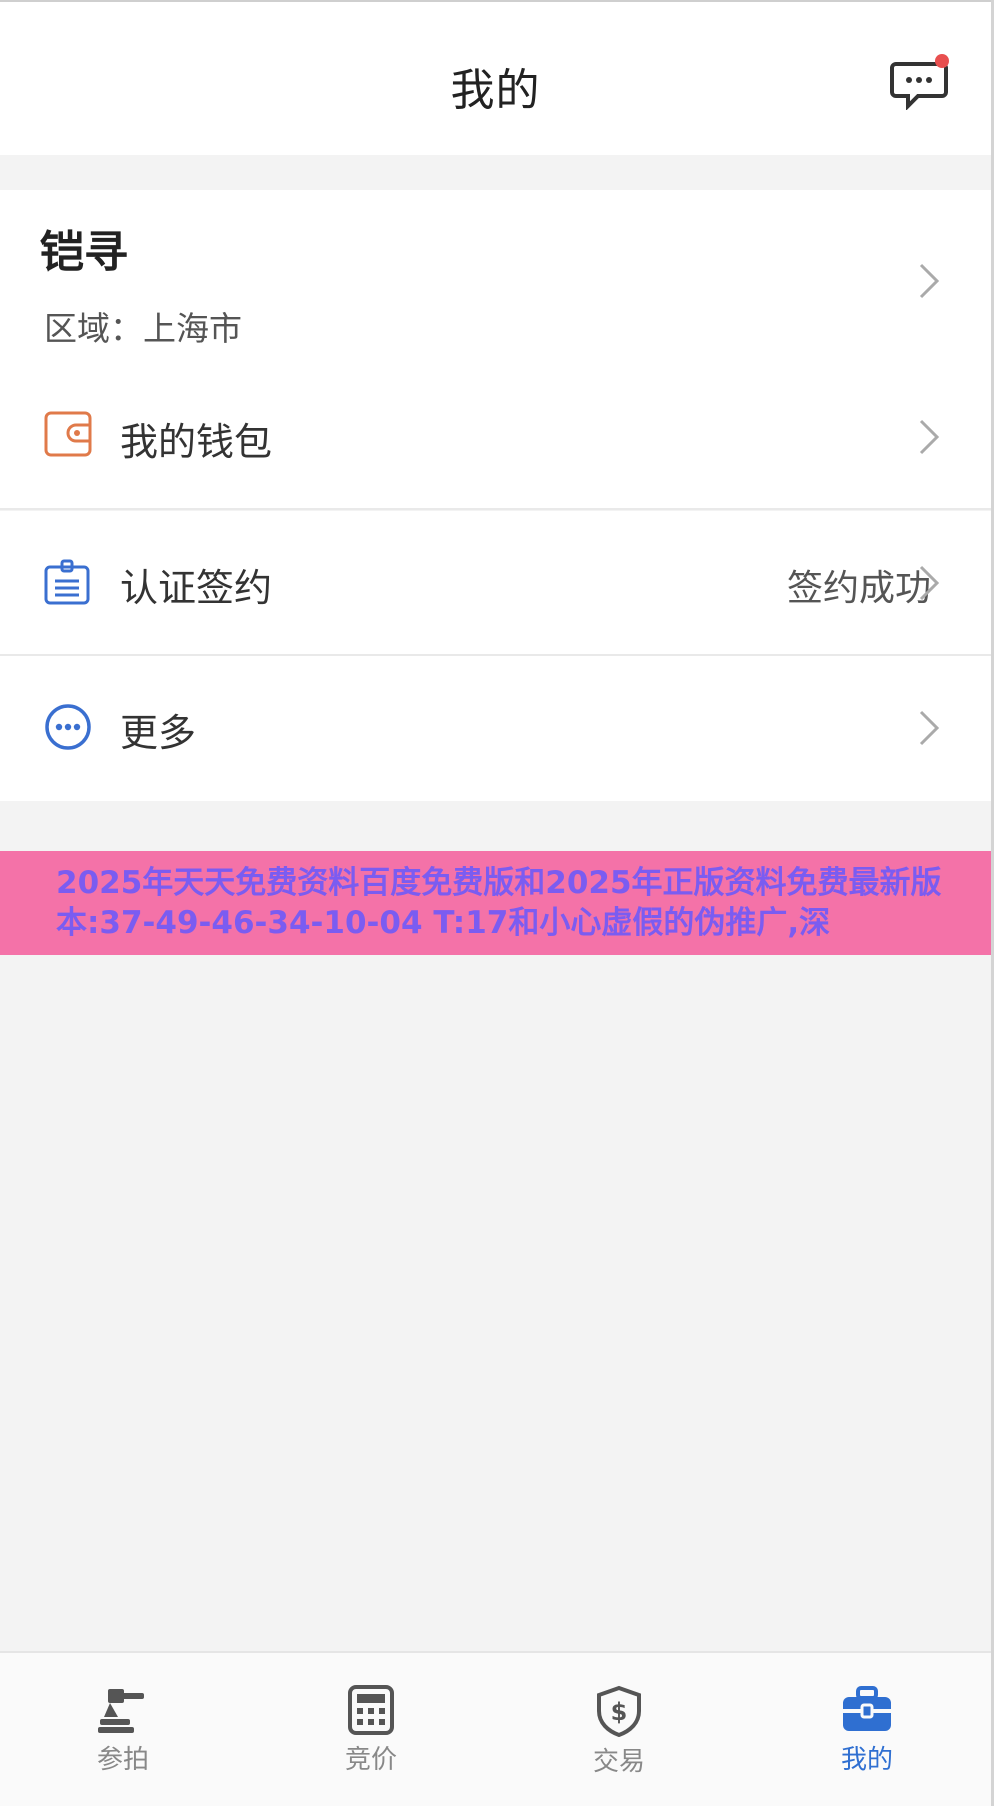 The height and width of the screenshot is (1806, 994). I want to click on certification-status: 签约成功, so click(858, 588).